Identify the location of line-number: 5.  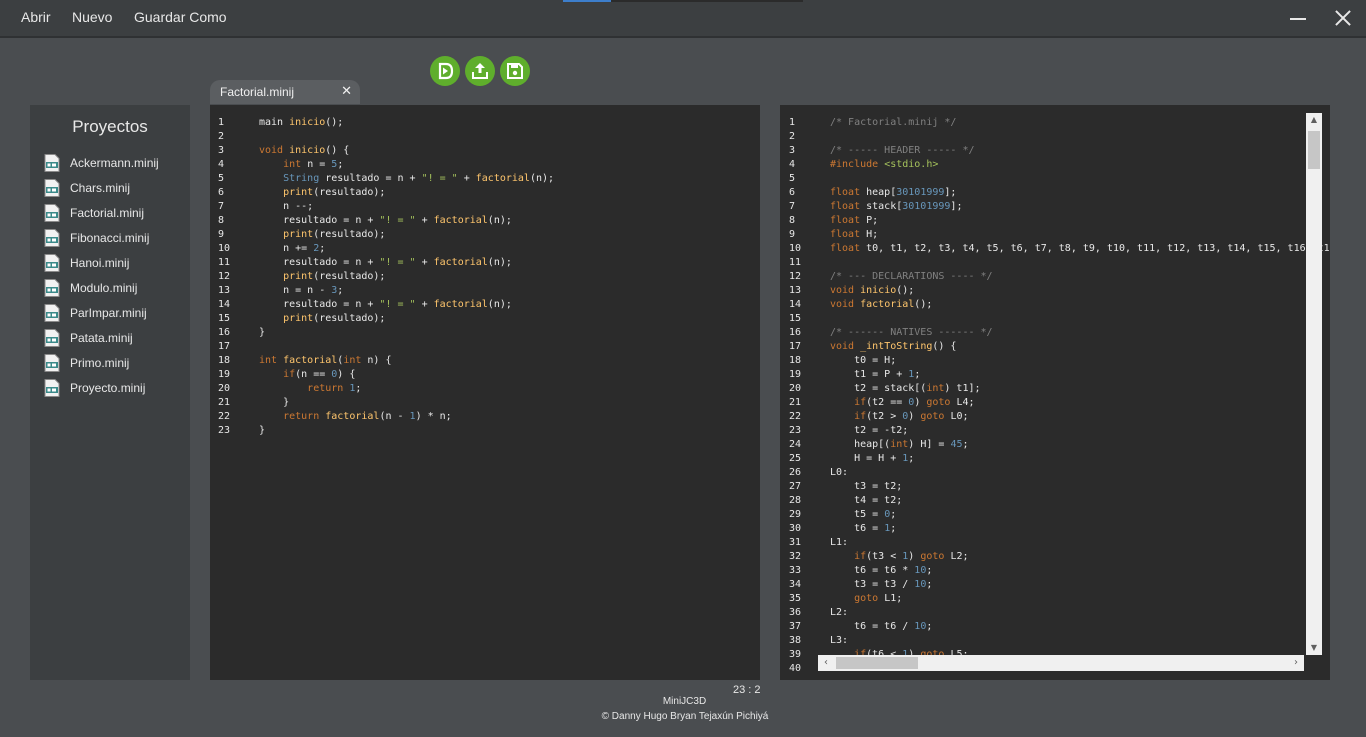
(221, 178).